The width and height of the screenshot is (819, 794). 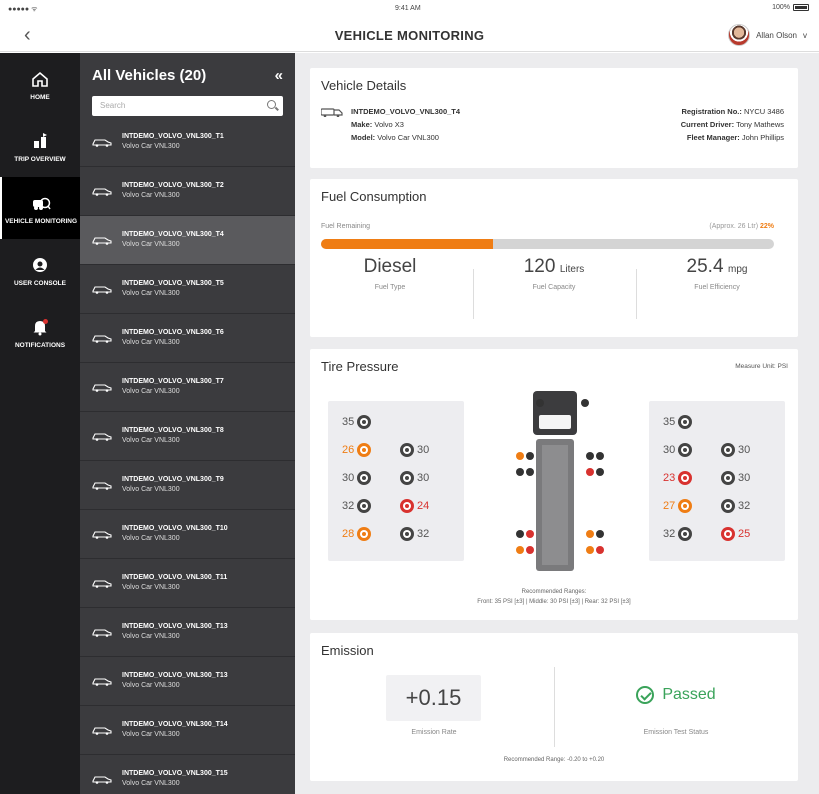 What do you see at coordinates (409, 10) in the screenshot?
I see `status-bar: ●●●●● ᯤ 9:41 AM 100%` at bounding box center [409, 10].